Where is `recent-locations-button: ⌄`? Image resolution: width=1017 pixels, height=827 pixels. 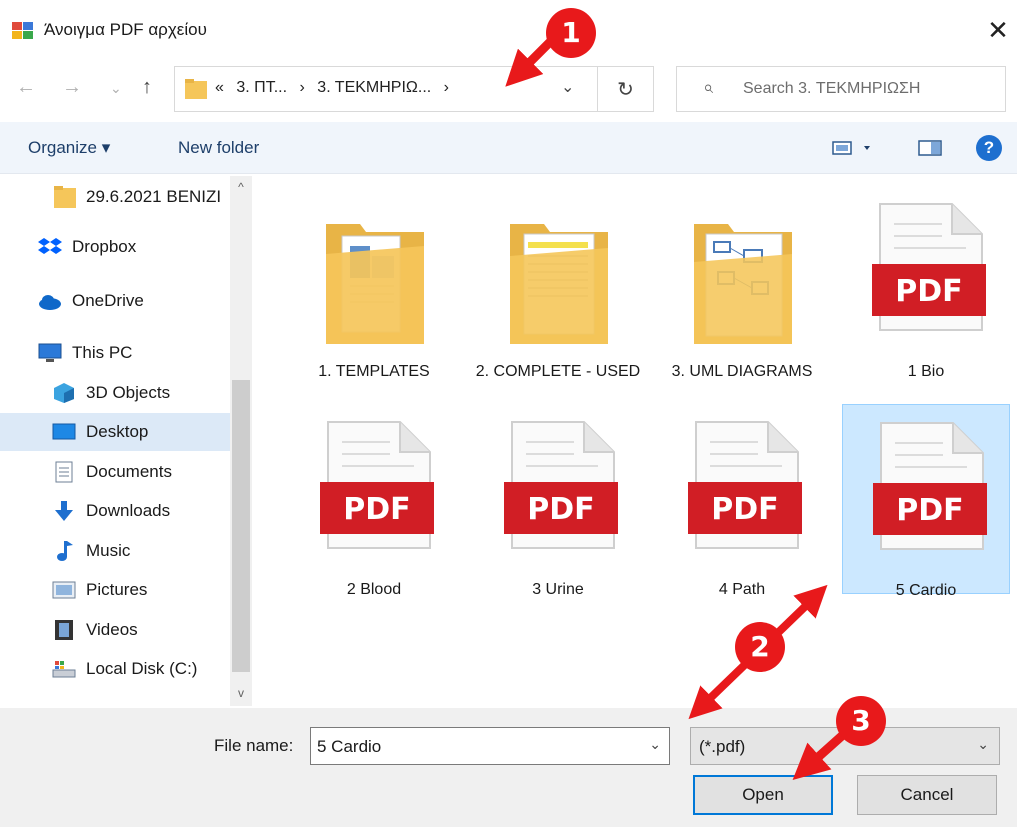 recent-locations-button: ⌄ is located at coordinates (116, 88).